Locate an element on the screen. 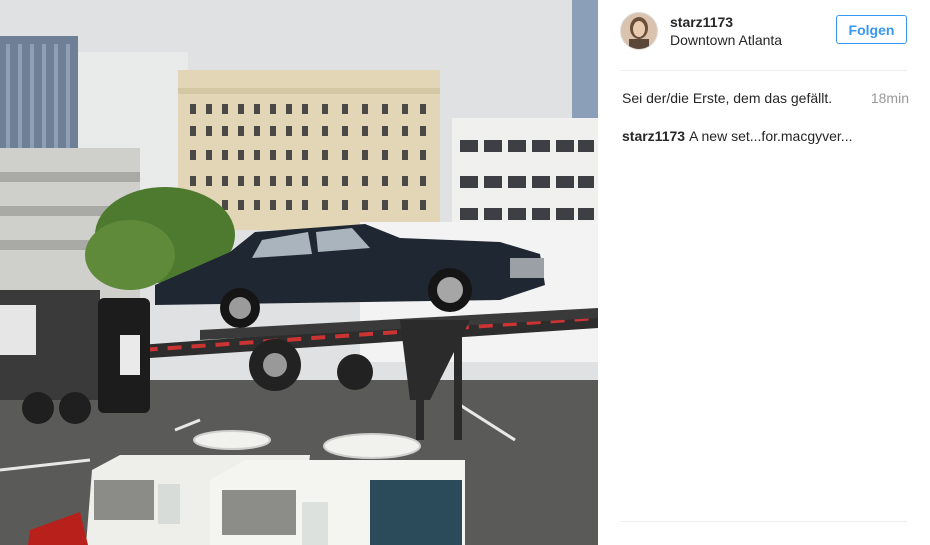  divider is located at coordinates (763, 521).